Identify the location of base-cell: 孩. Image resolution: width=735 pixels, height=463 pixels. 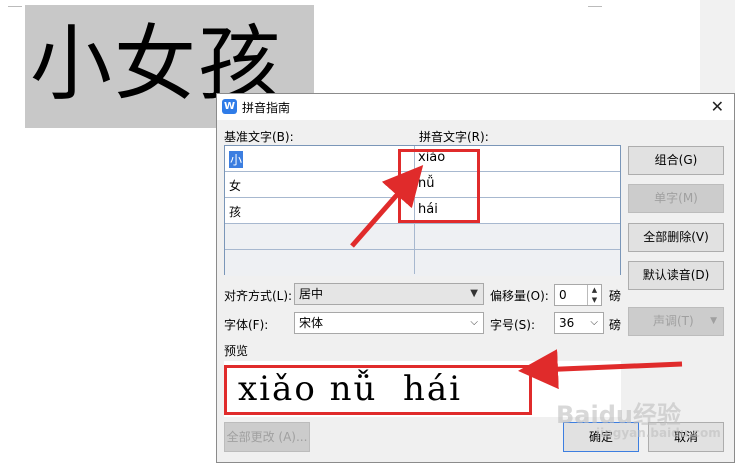
(235, 211).